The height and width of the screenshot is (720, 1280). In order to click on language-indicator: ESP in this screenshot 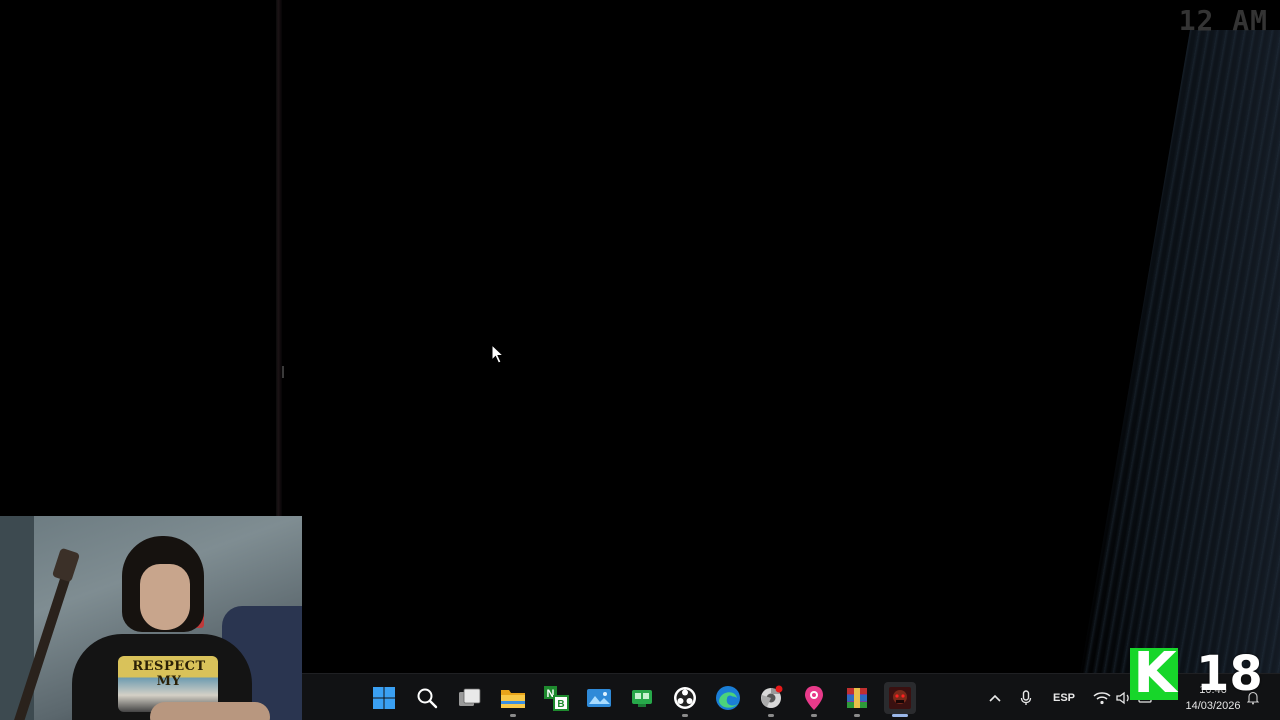, I will do `click(1064, 697)`.